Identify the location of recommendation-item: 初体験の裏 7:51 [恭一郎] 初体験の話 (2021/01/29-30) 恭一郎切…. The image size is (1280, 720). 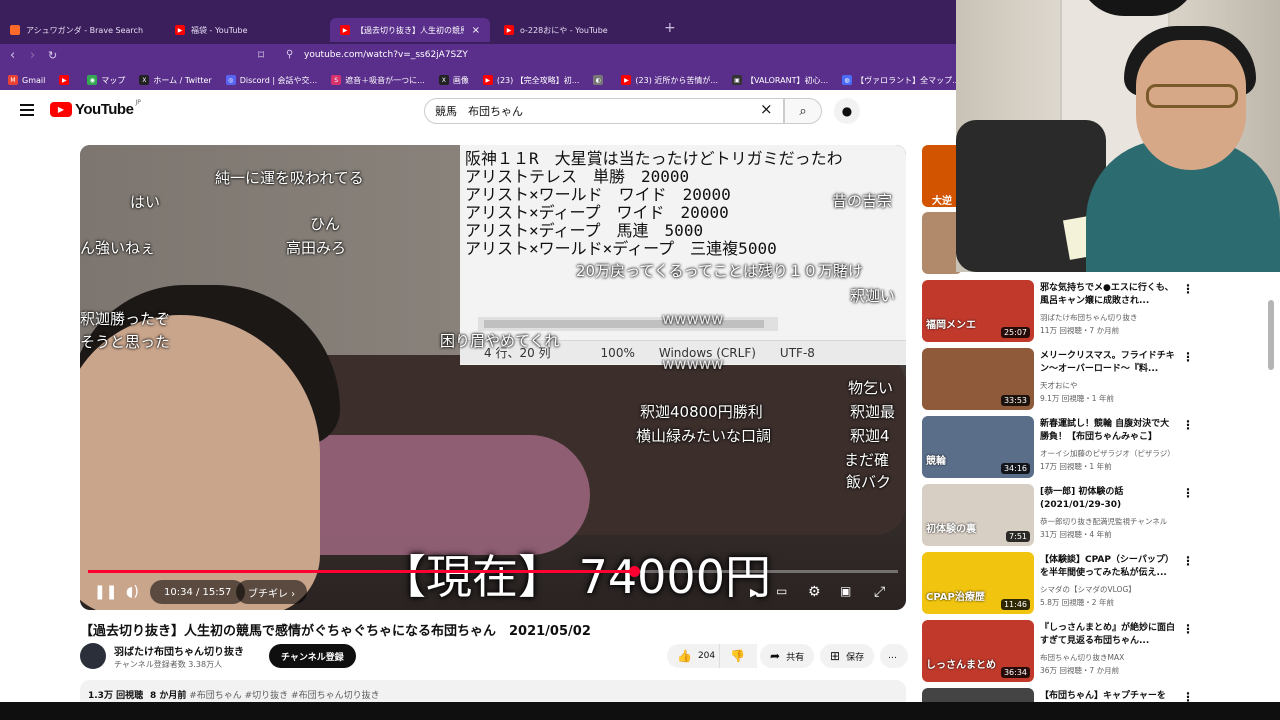
(1097, 515).